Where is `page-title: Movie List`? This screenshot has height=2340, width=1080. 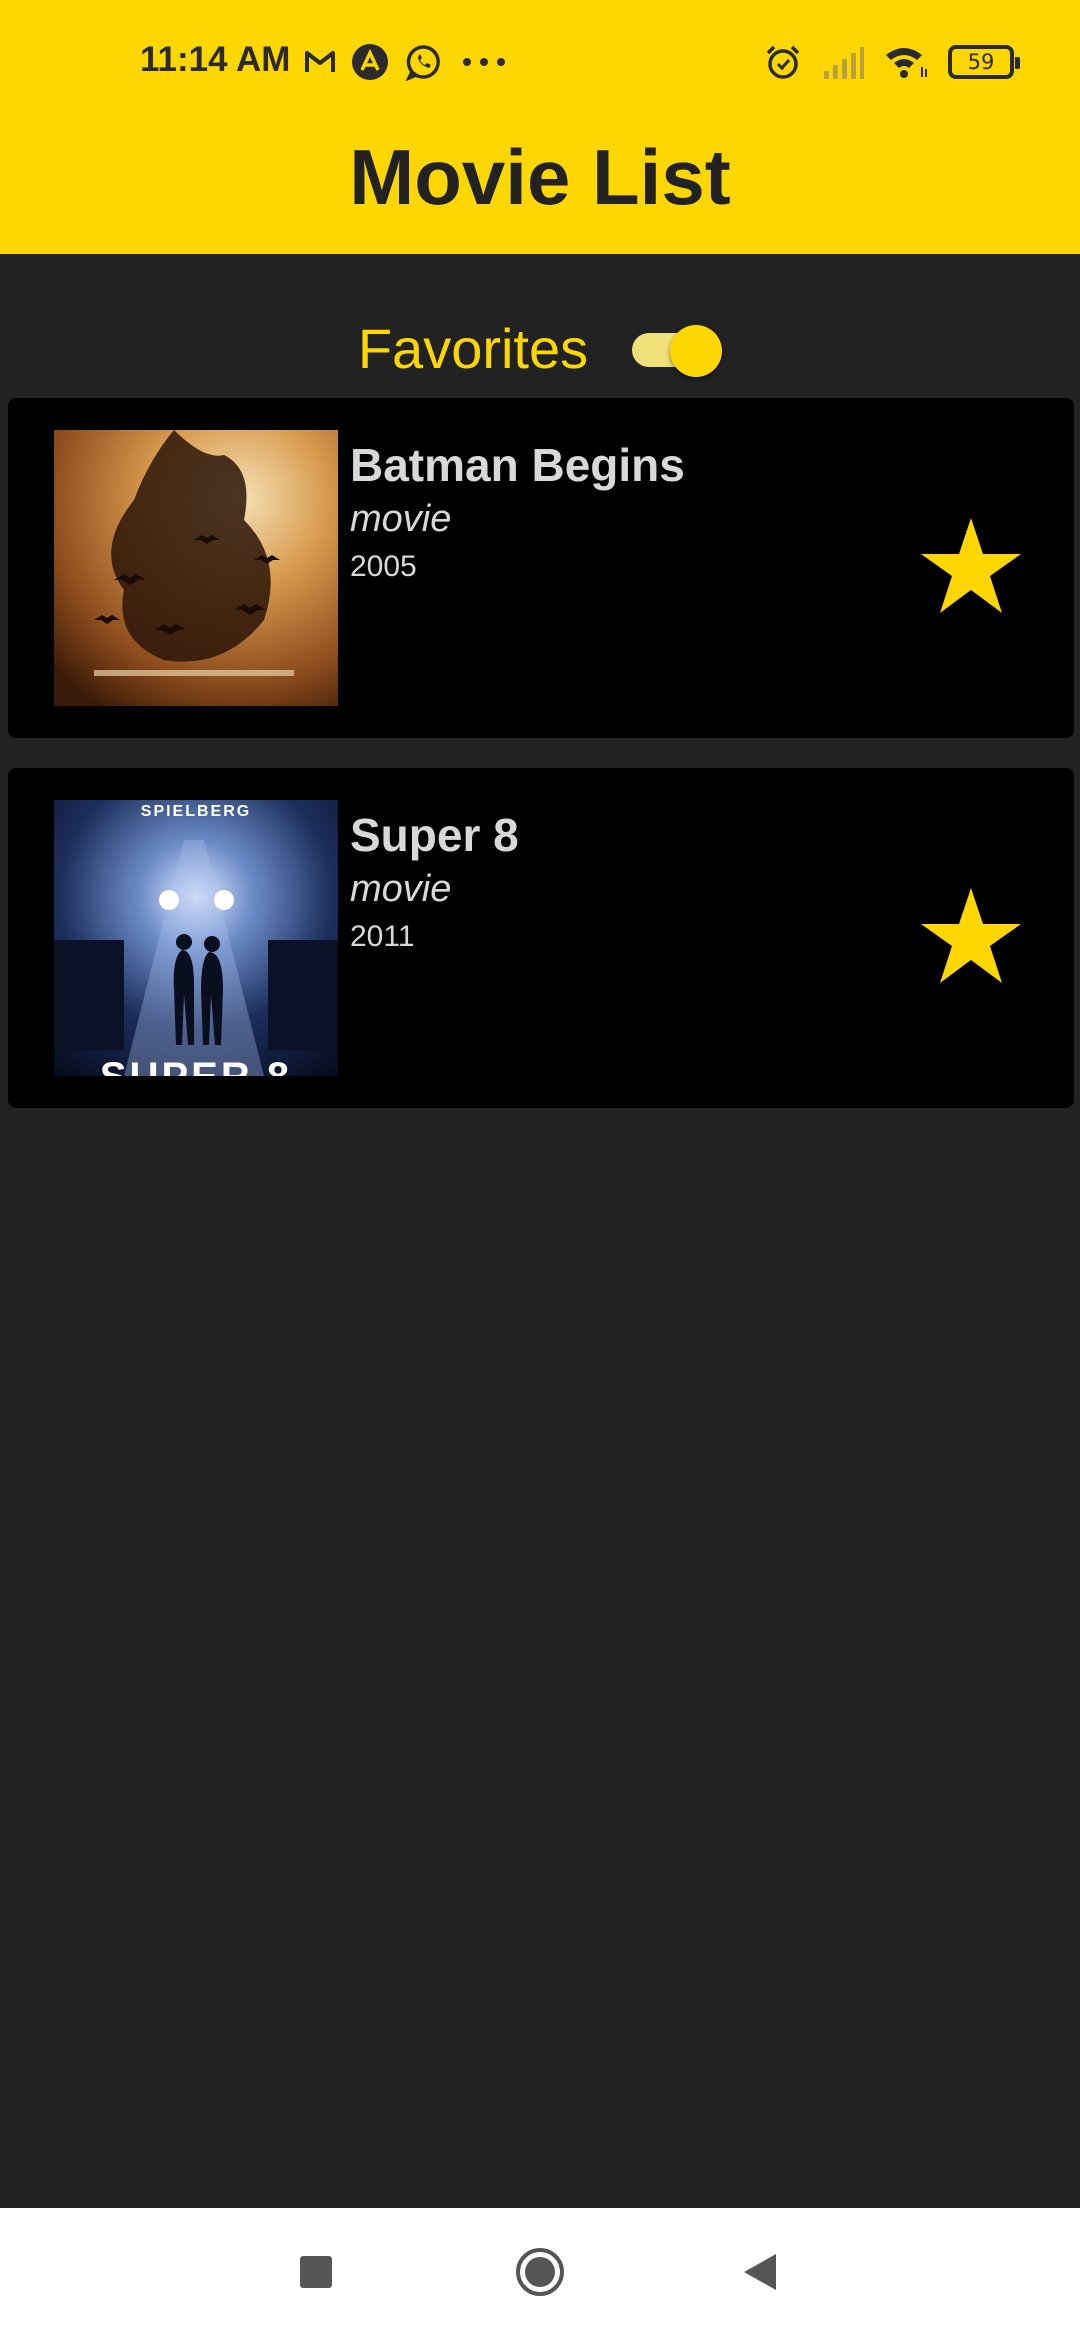
page-title: Movie List is located at coordinates (540, 177).